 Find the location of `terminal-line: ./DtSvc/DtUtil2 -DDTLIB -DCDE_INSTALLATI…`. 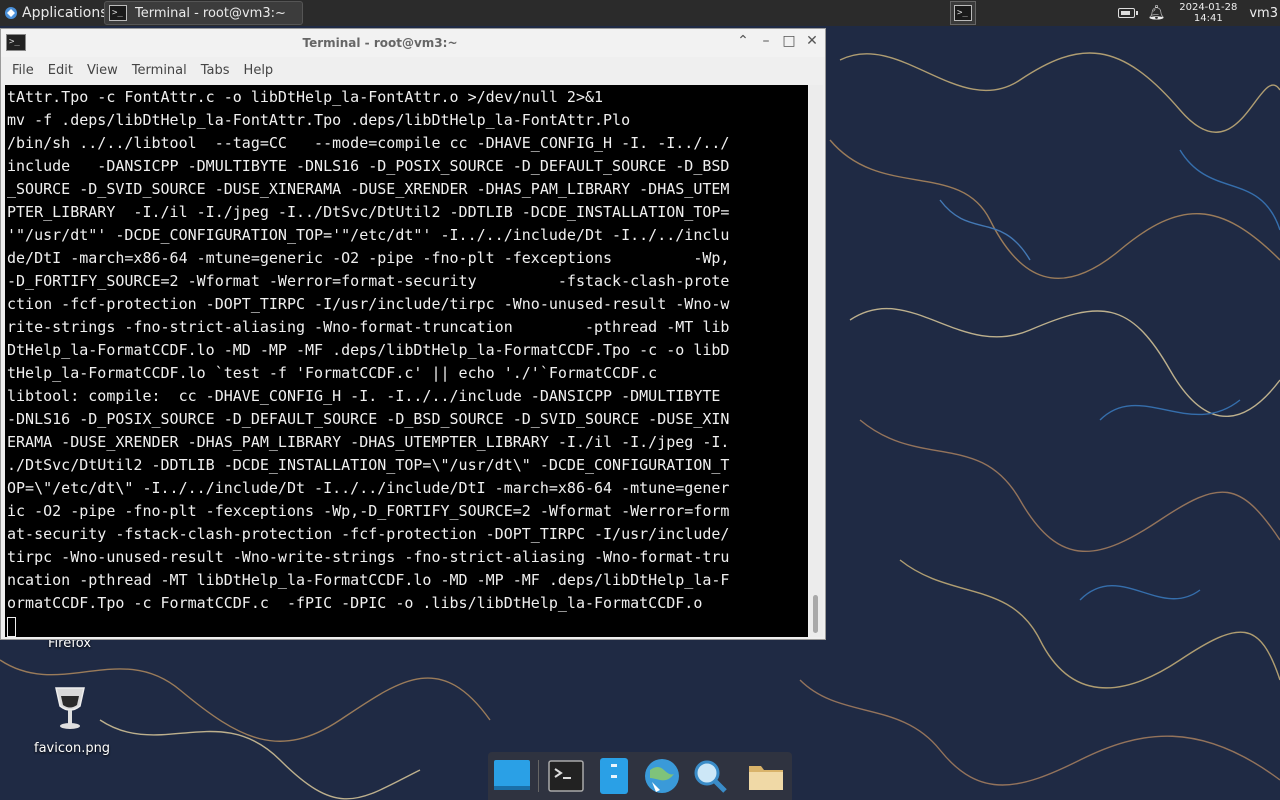

terminal-line: ./DtSvc/DtUtil2 -DDTLIB -DCDE_INSTALLATI… is located at coordinates (368, 465).